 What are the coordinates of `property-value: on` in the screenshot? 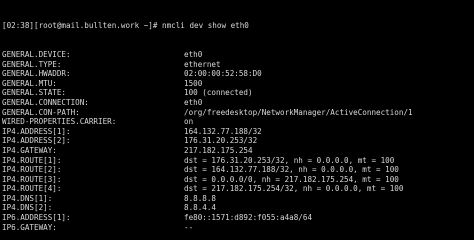 It's located at (189, 122).